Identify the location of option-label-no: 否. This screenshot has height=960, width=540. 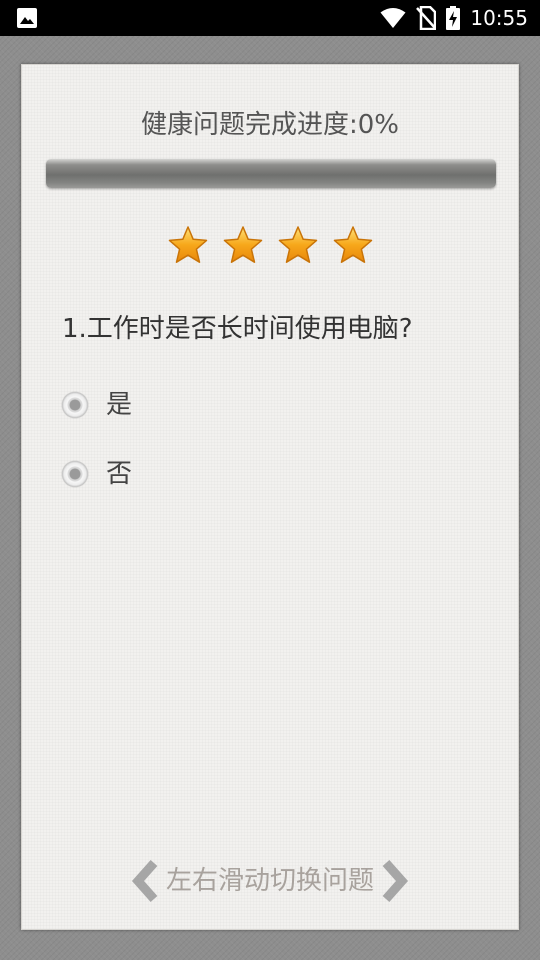
(119, 474).